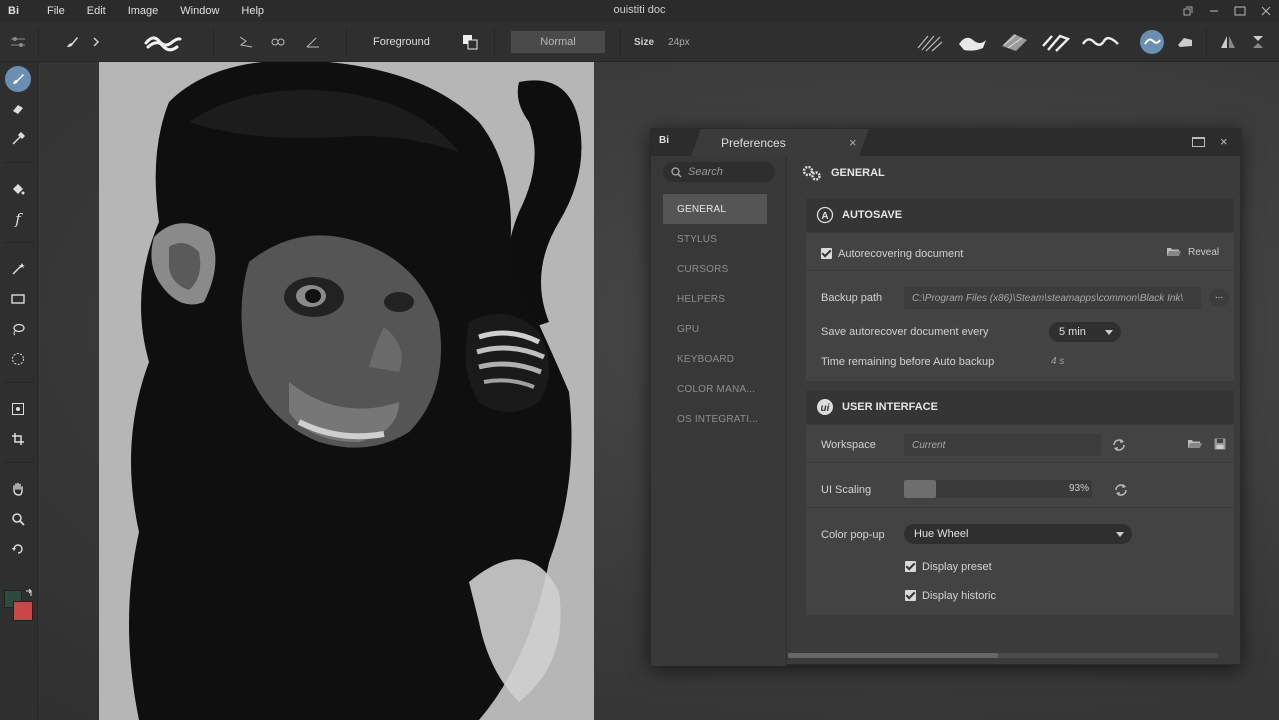 Image resolution: width=1279 pixels, height=720 pixels. I want to click on ui-title: USER INTERFACE, so click(890, 407).